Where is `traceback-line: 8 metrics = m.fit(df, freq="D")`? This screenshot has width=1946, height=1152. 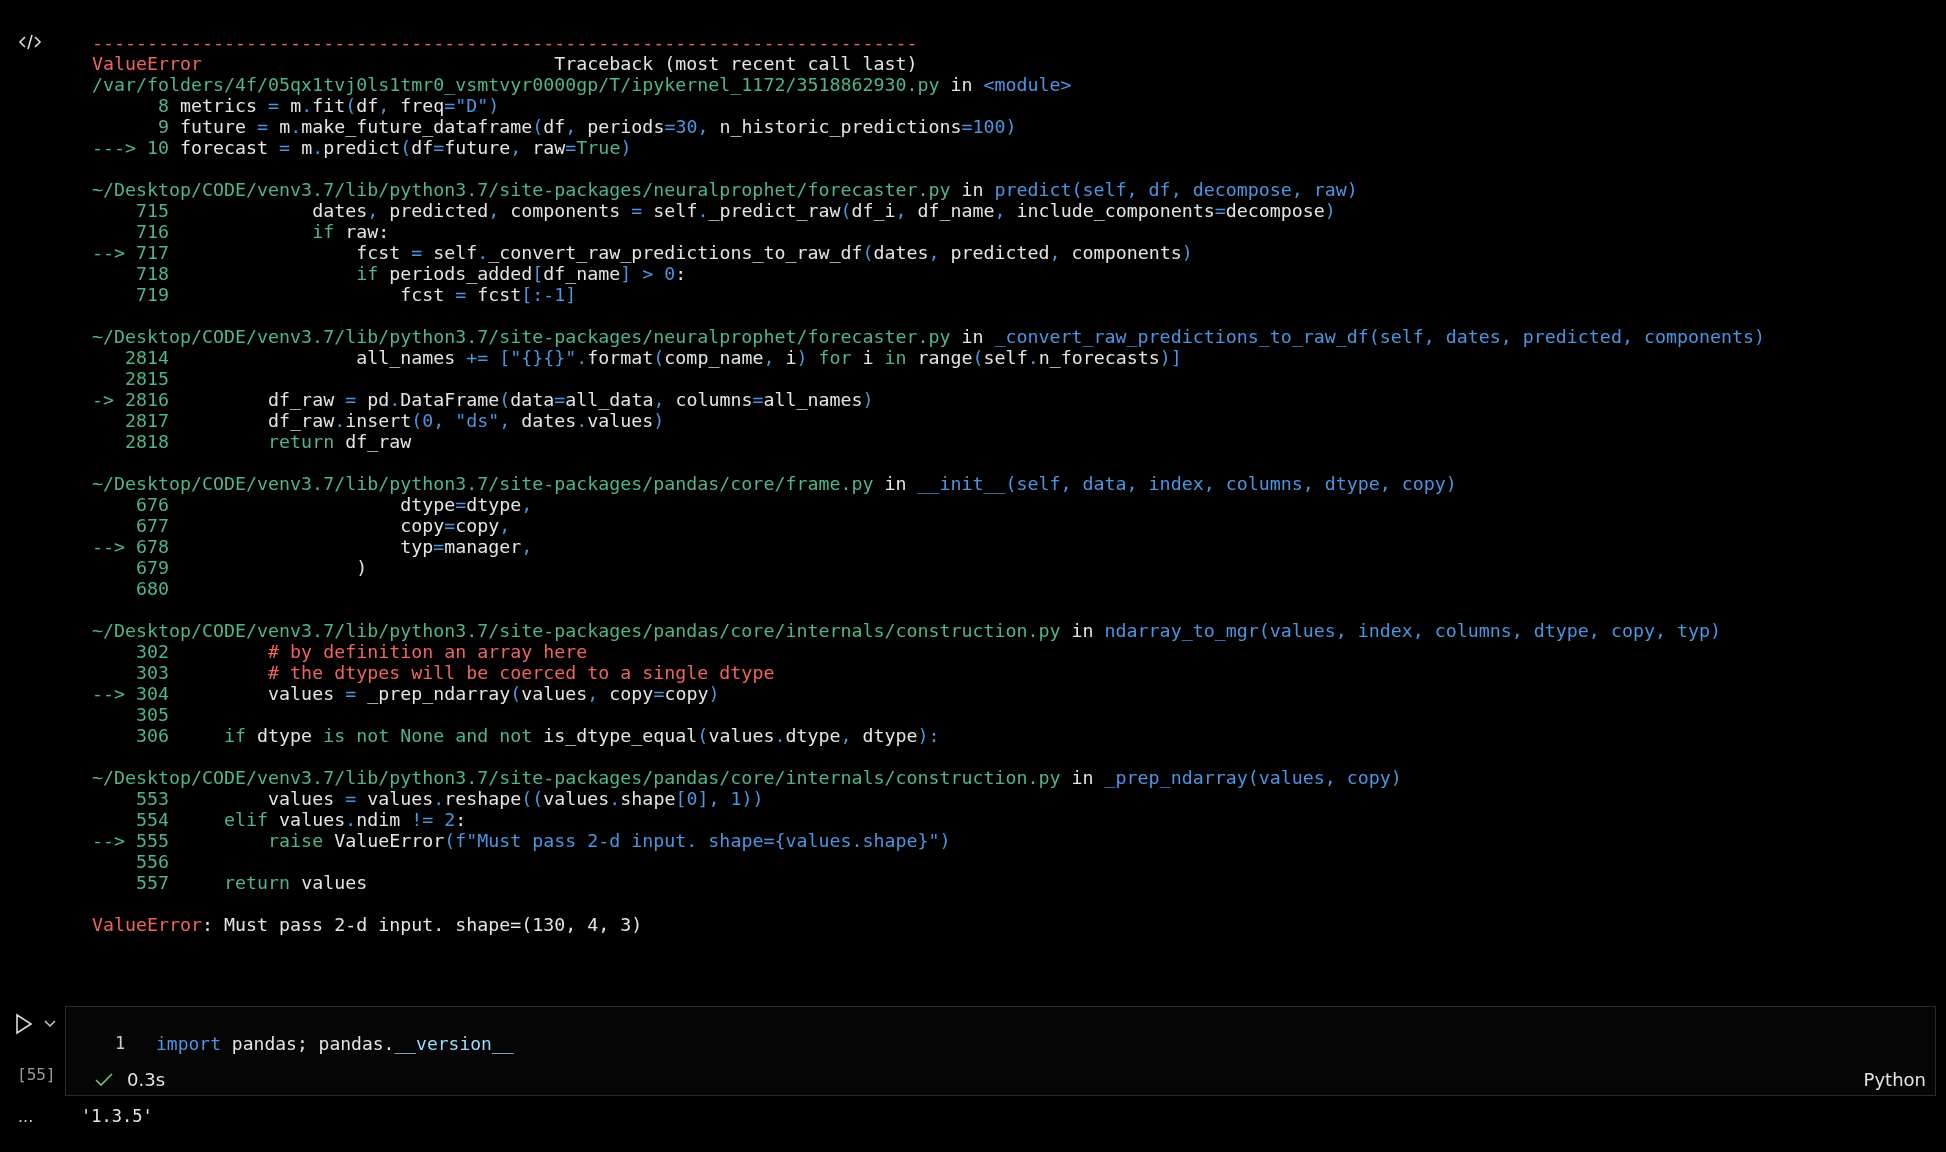 traceback-line: 8 metrics = m.fit(df, freq="D") is located at coordinates (329, 105).